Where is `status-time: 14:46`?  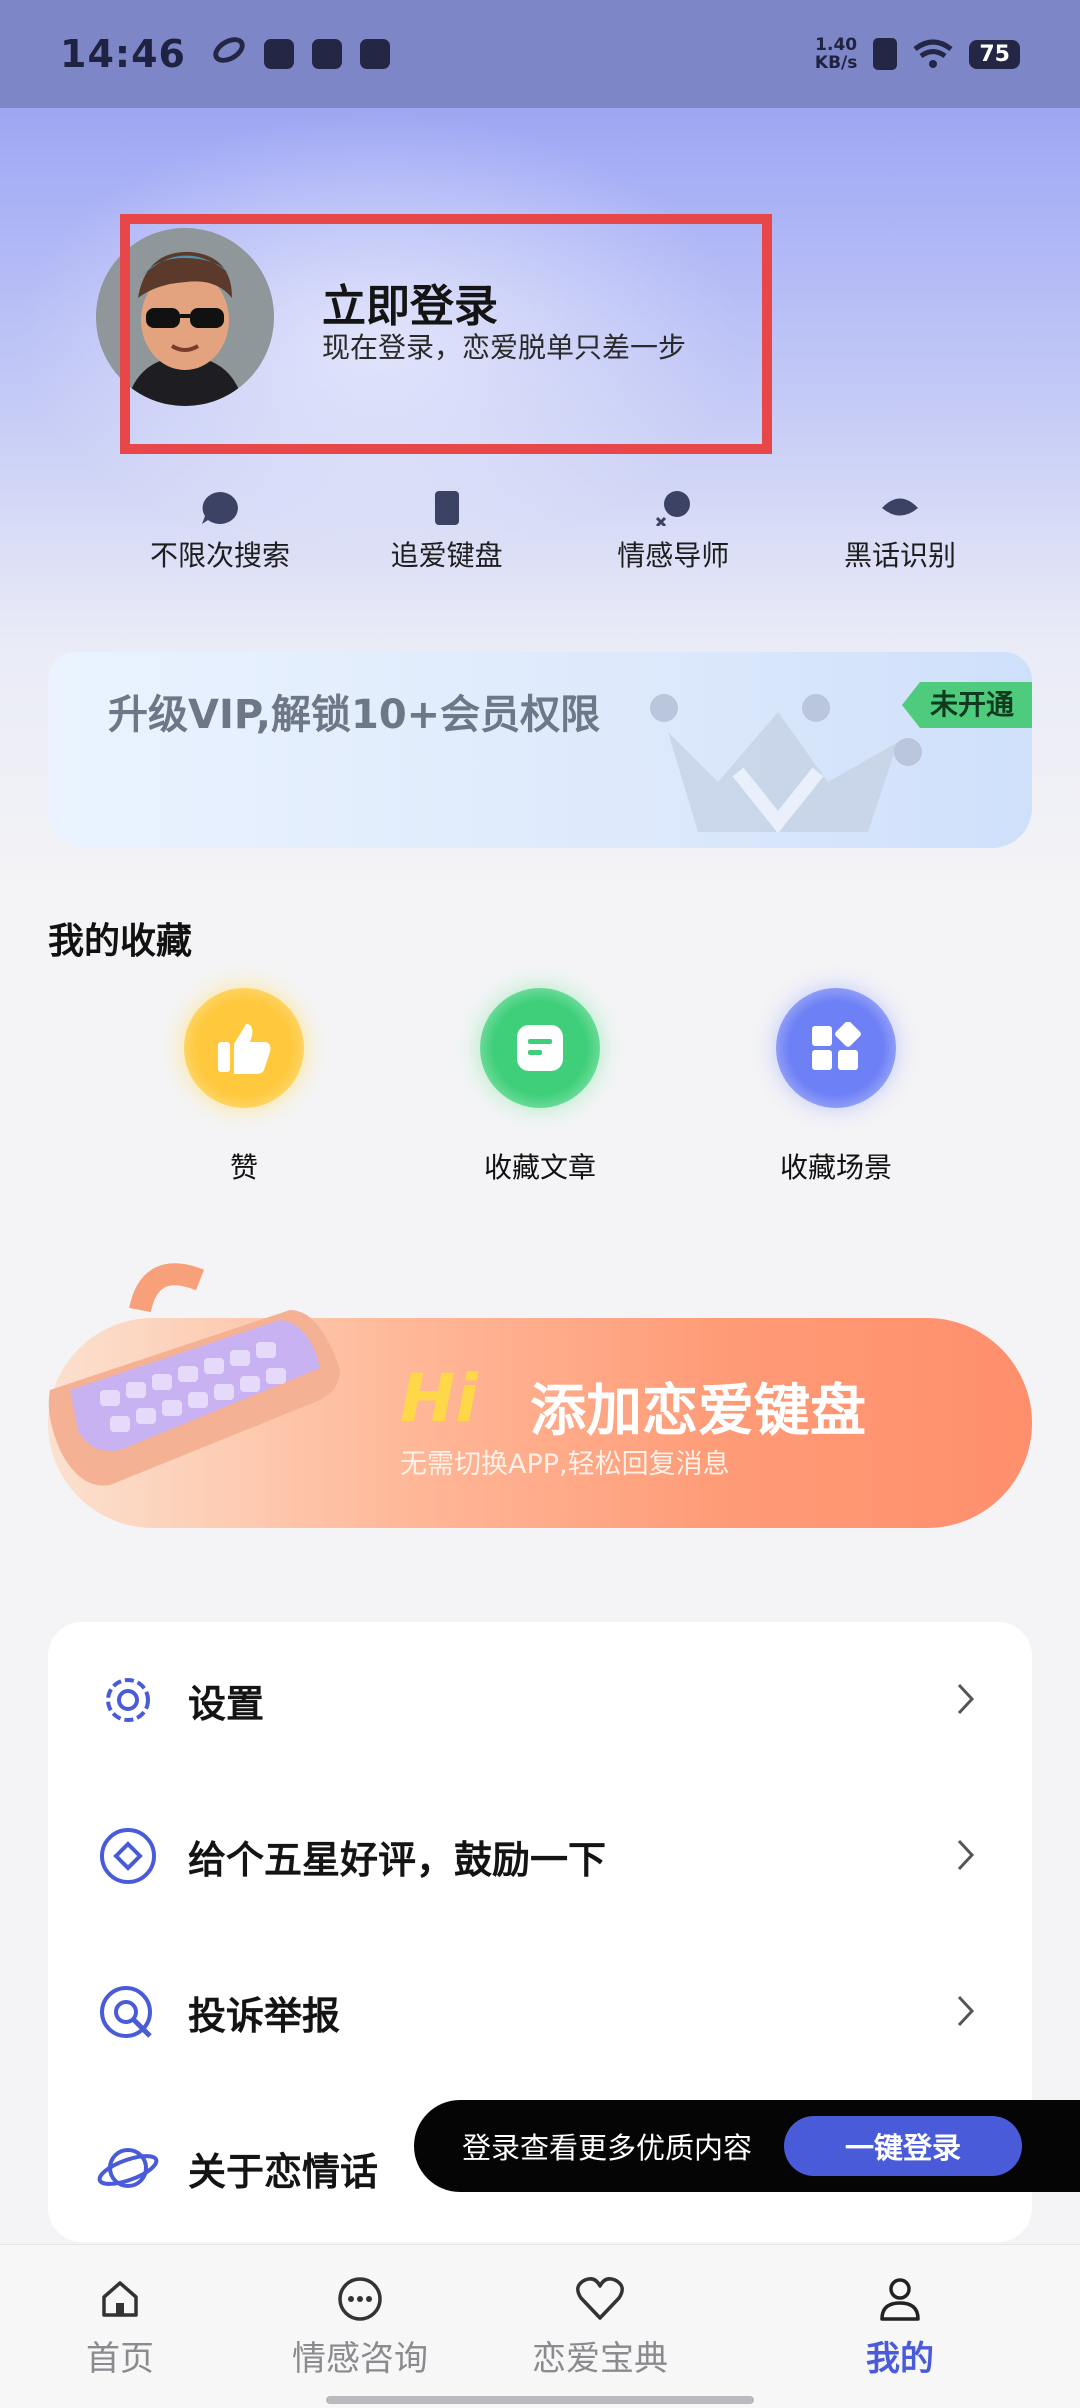
status-time: 14:46 is located at coordinates (123, 54).